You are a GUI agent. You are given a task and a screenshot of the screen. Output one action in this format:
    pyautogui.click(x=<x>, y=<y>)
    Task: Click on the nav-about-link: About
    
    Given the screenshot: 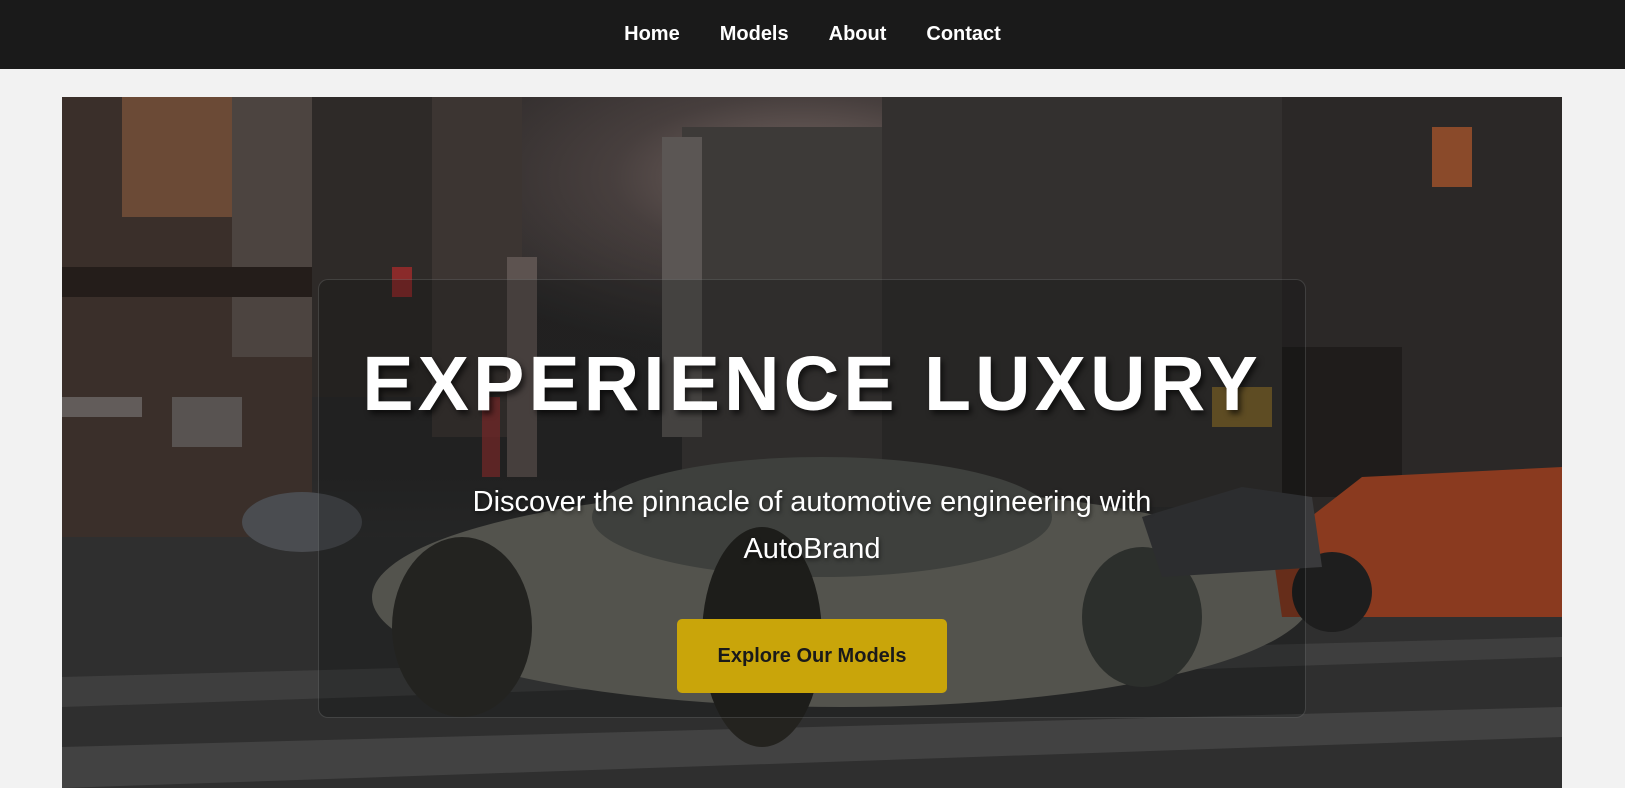 What is the action you would take?
    pyautogui.click(x=858, y=34)
    